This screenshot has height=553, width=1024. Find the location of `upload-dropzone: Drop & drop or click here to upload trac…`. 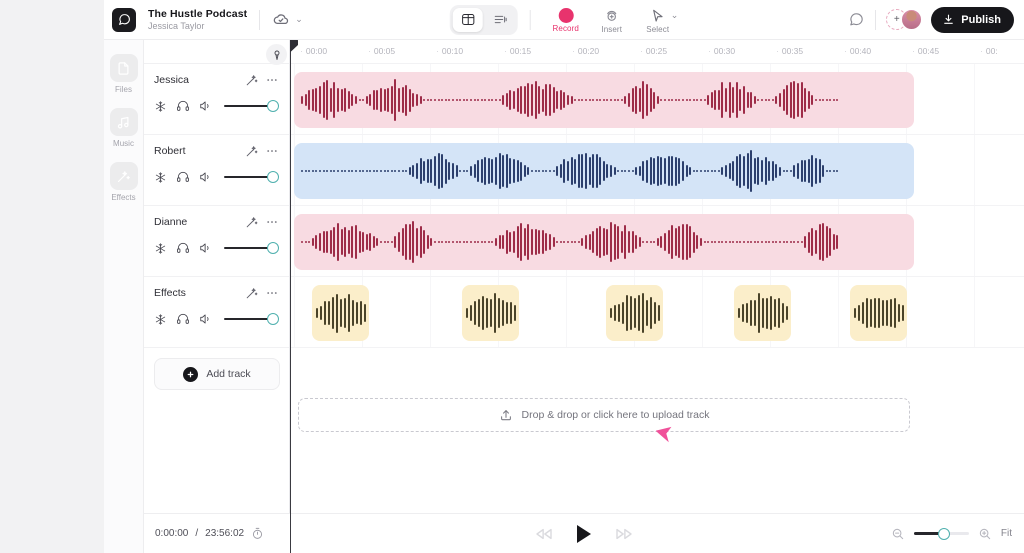

upload-dropzone: Drop & drop or click here to upload trac… is located at coordinates (604, 415).